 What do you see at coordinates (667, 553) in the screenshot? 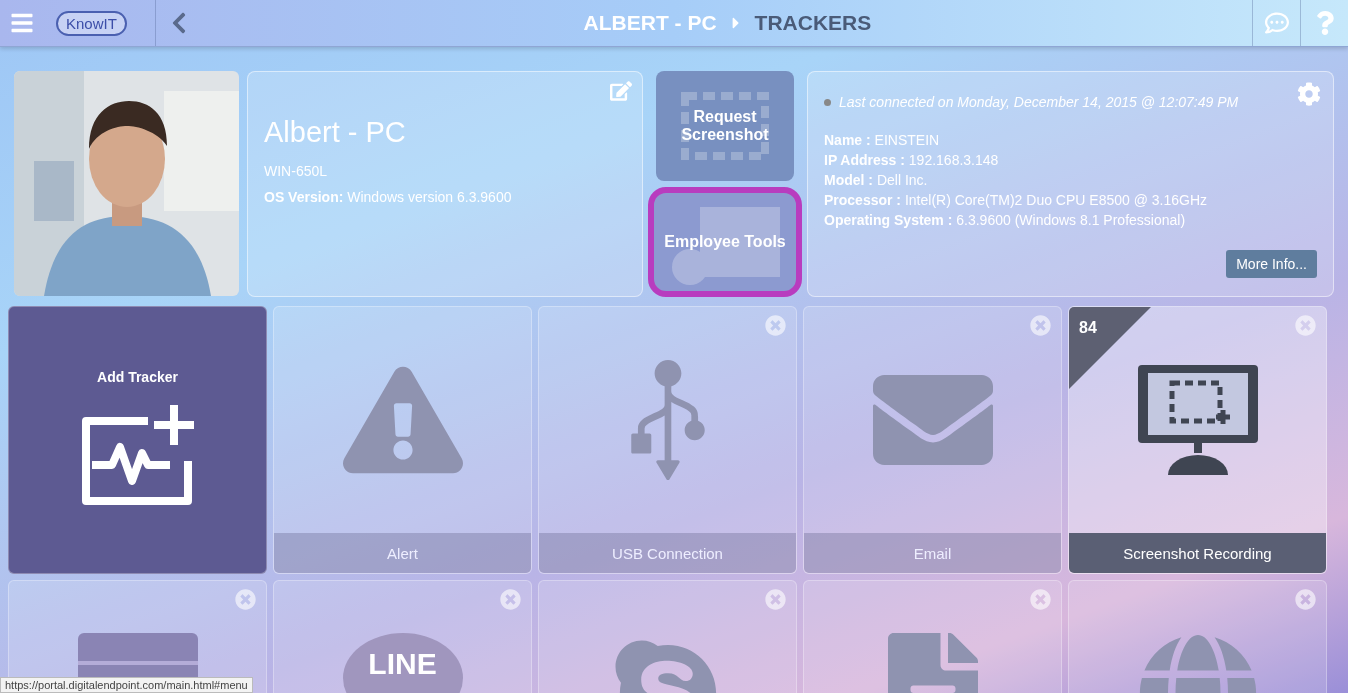
I see `tile-label: USB Connection` at bounding box center [667, 553].